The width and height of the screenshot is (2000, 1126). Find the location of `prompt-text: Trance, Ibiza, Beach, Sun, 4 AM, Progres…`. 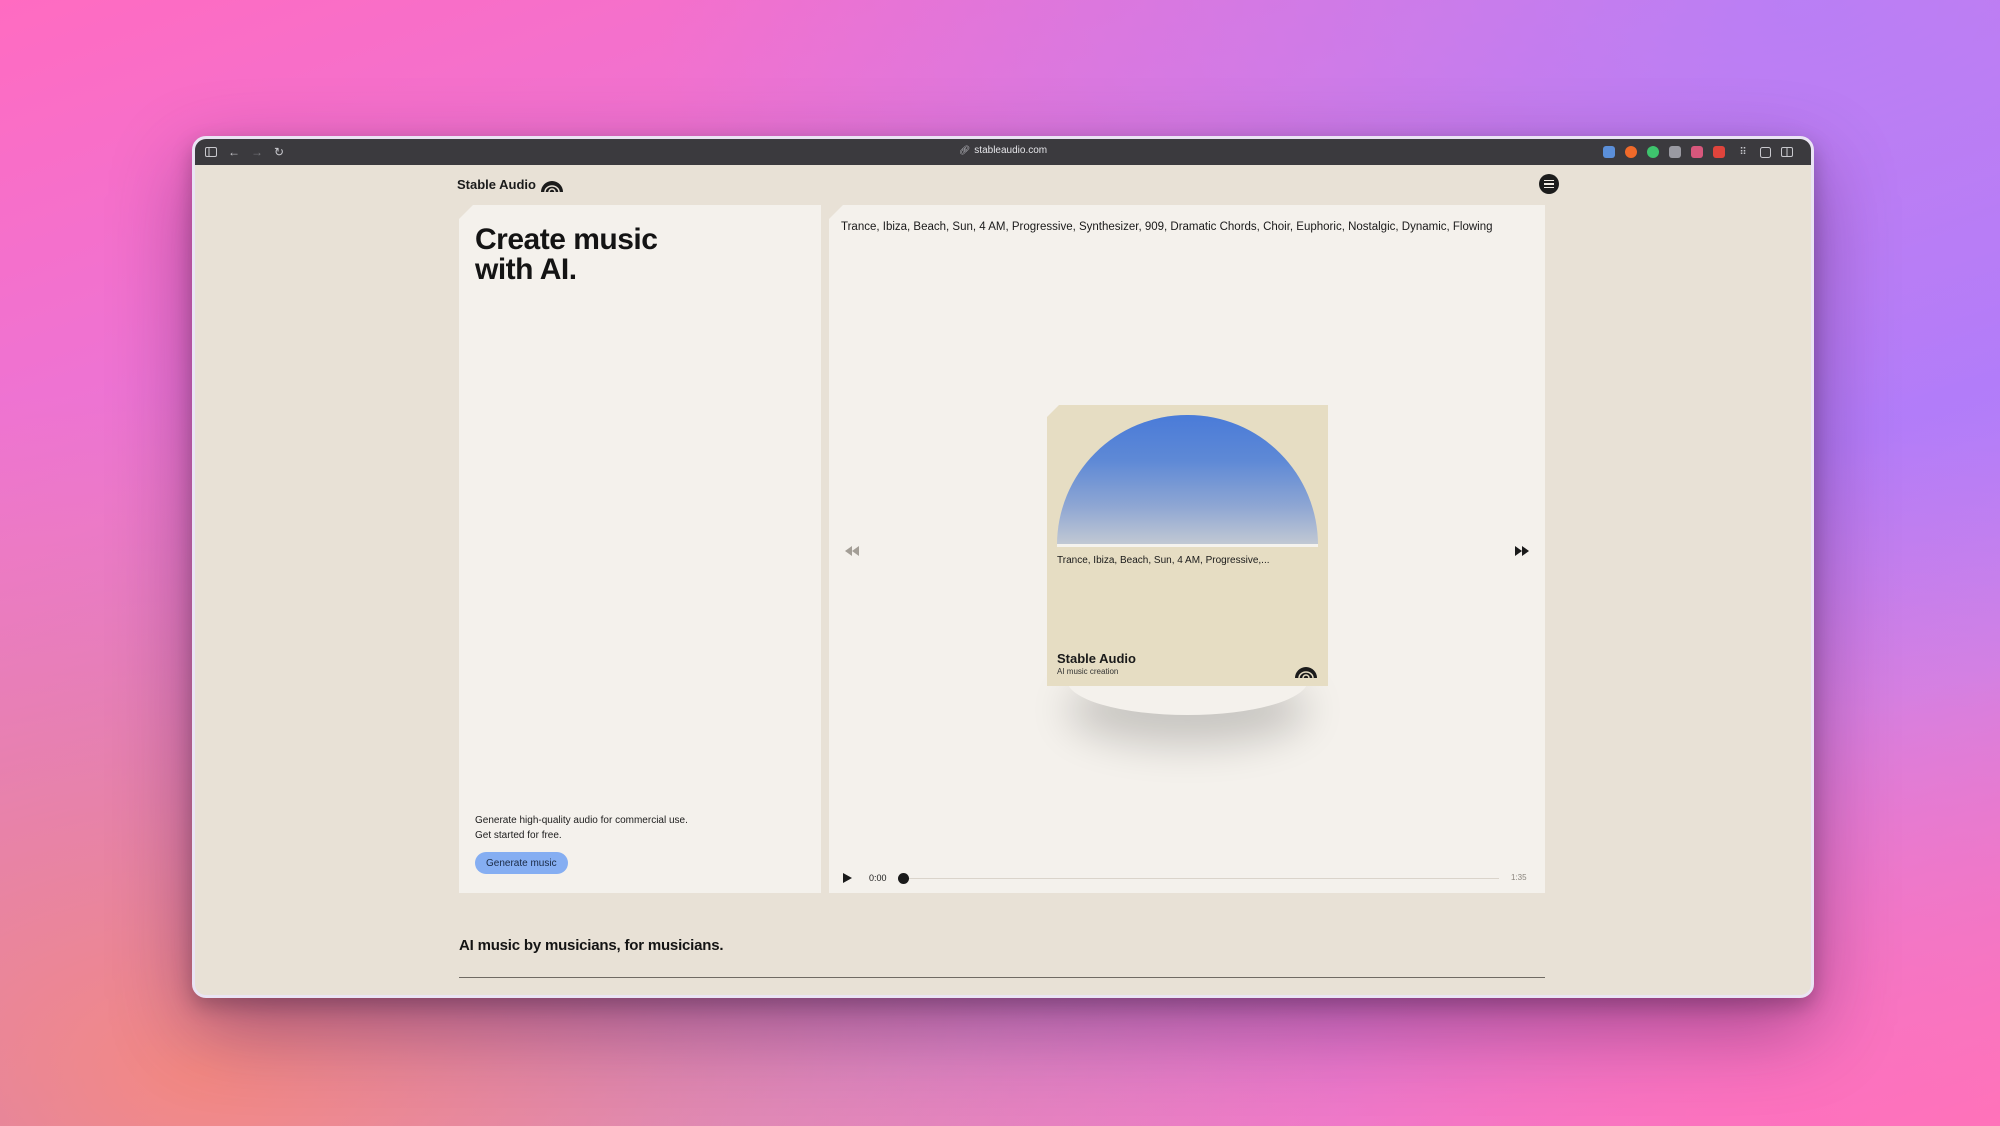

prompt-text: Trance, Ibiza, Beach, Sun, 4 AM, Progres… is located at coordinates (1167, 227).